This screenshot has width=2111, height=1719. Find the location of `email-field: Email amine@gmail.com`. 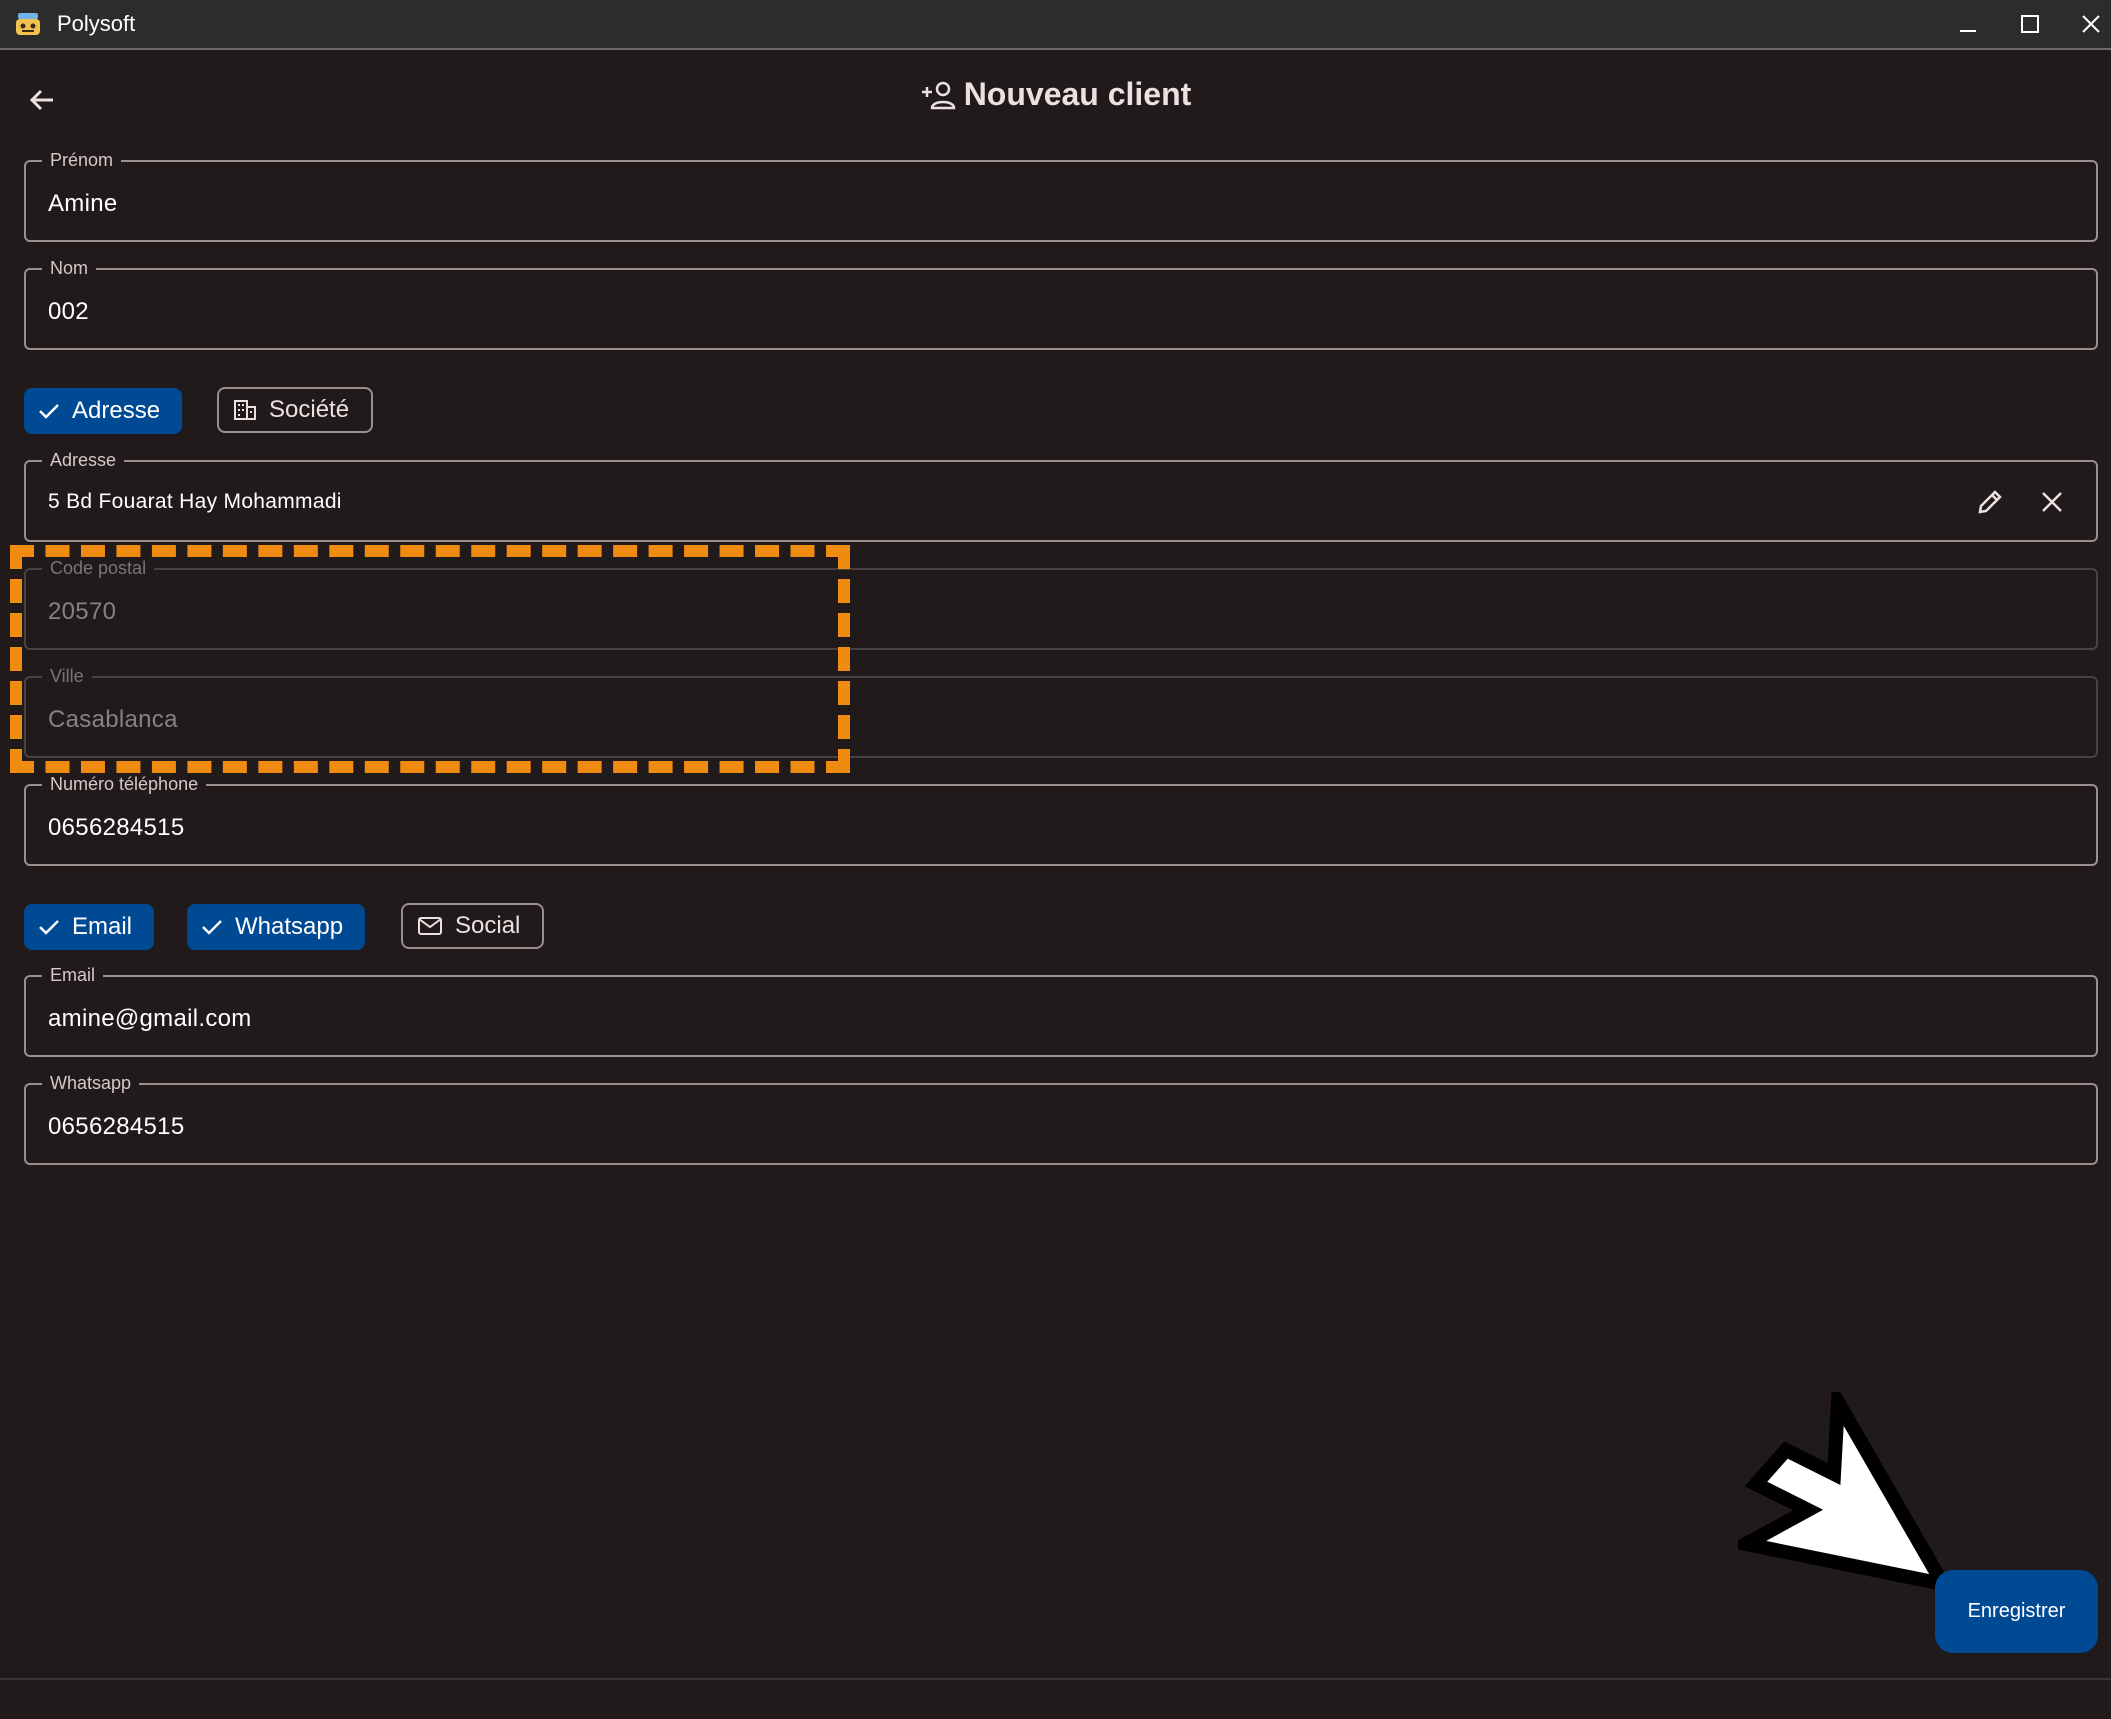

email-field: Email amine@gmail.com is located at coordinates (1061, 1010).